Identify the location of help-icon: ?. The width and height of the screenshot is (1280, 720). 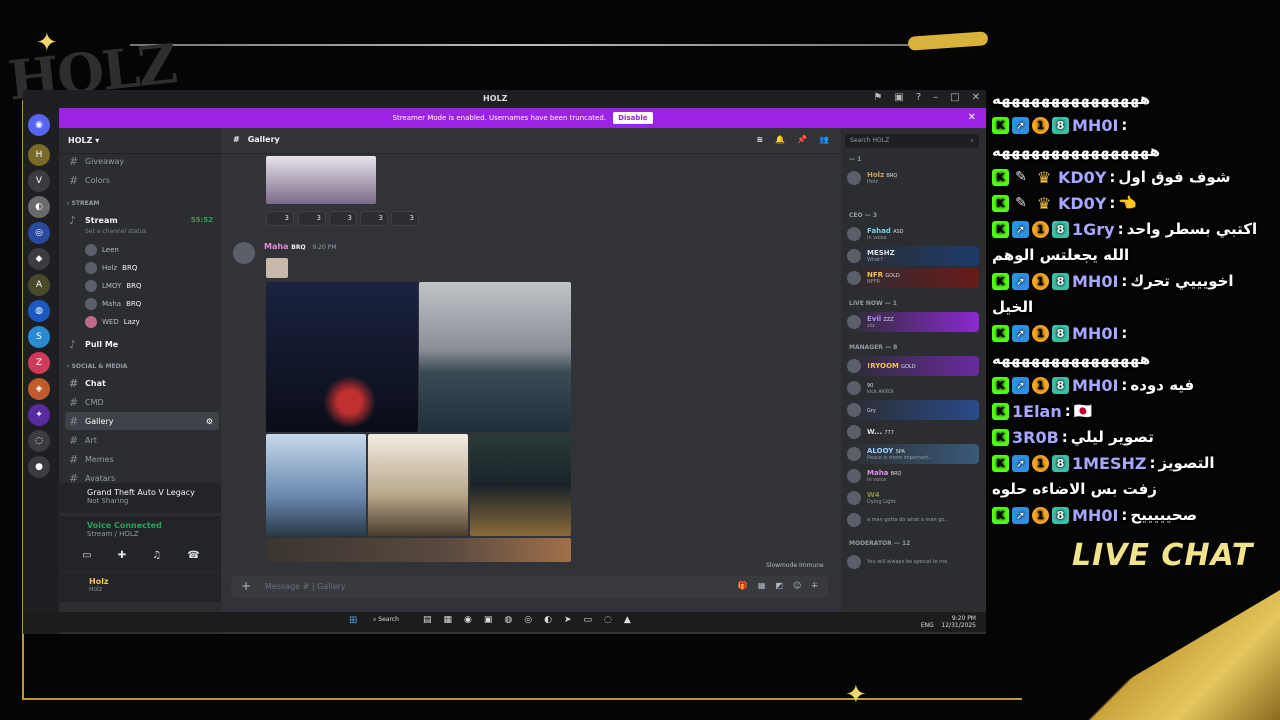
(918, 97).